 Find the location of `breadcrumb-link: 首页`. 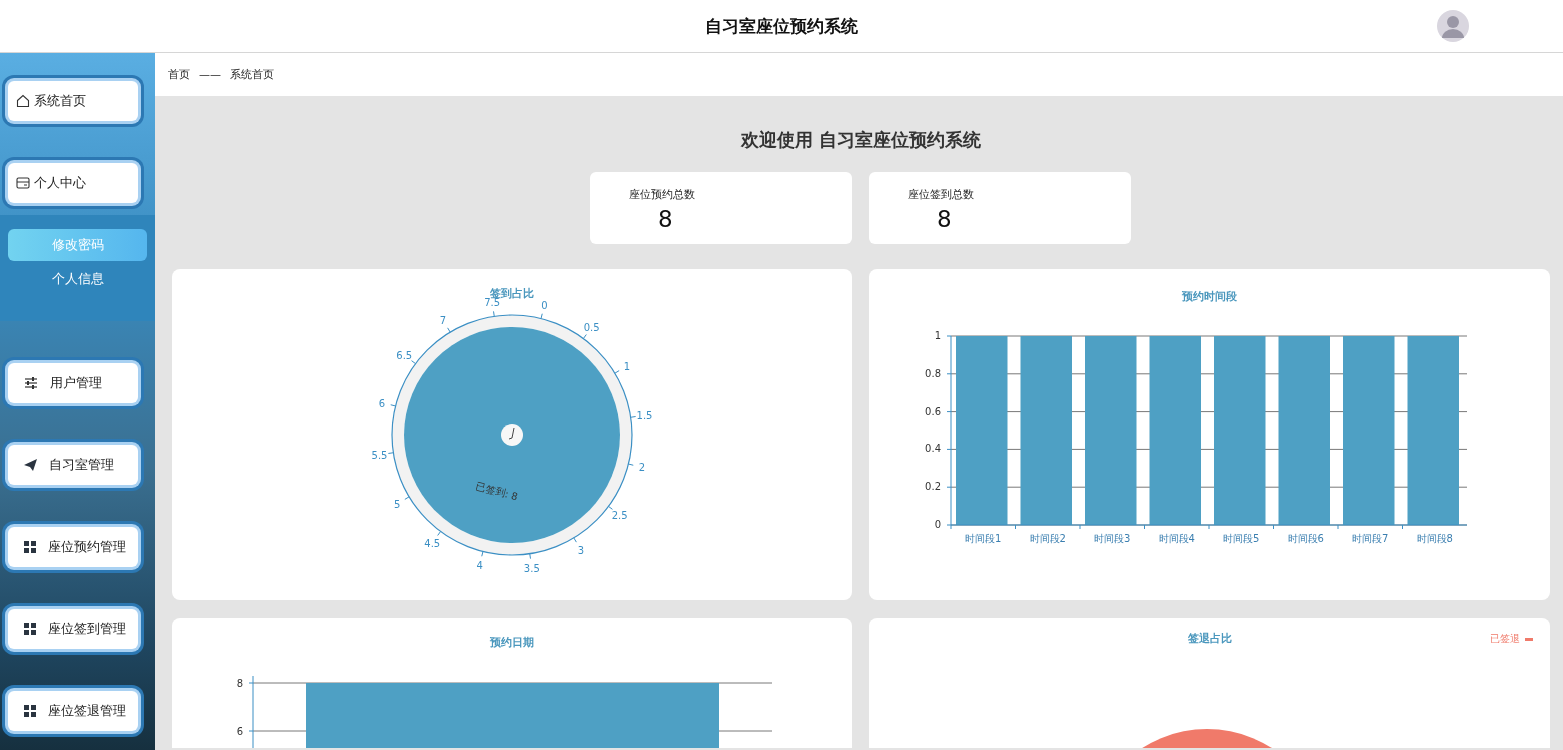

breadcrumb-link: 首页 is located at coordinates (179, 74).